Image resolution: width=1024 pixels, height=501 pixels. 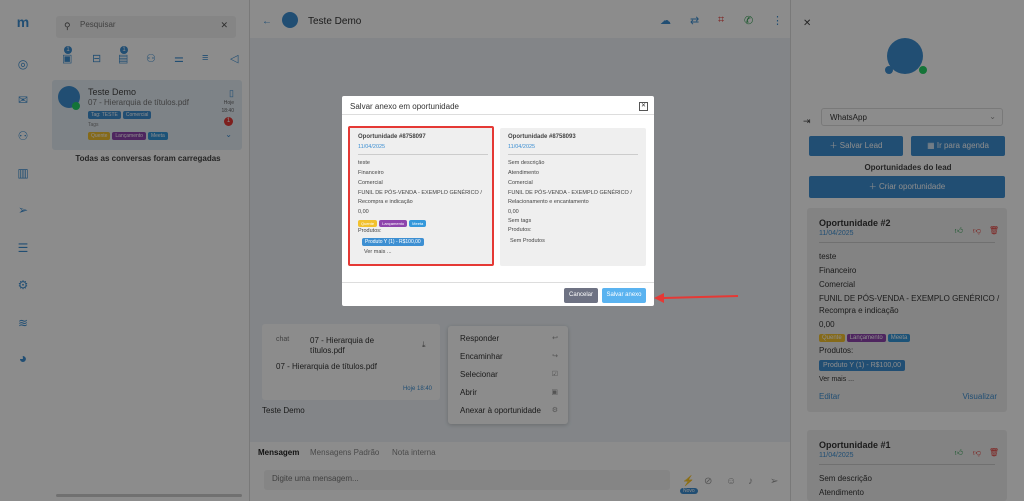 What do you see at coordinates (542, 137) in the screenshot?
I see `opportunity-title: Oportunidade #8758093` at bounding box center [542, 137].